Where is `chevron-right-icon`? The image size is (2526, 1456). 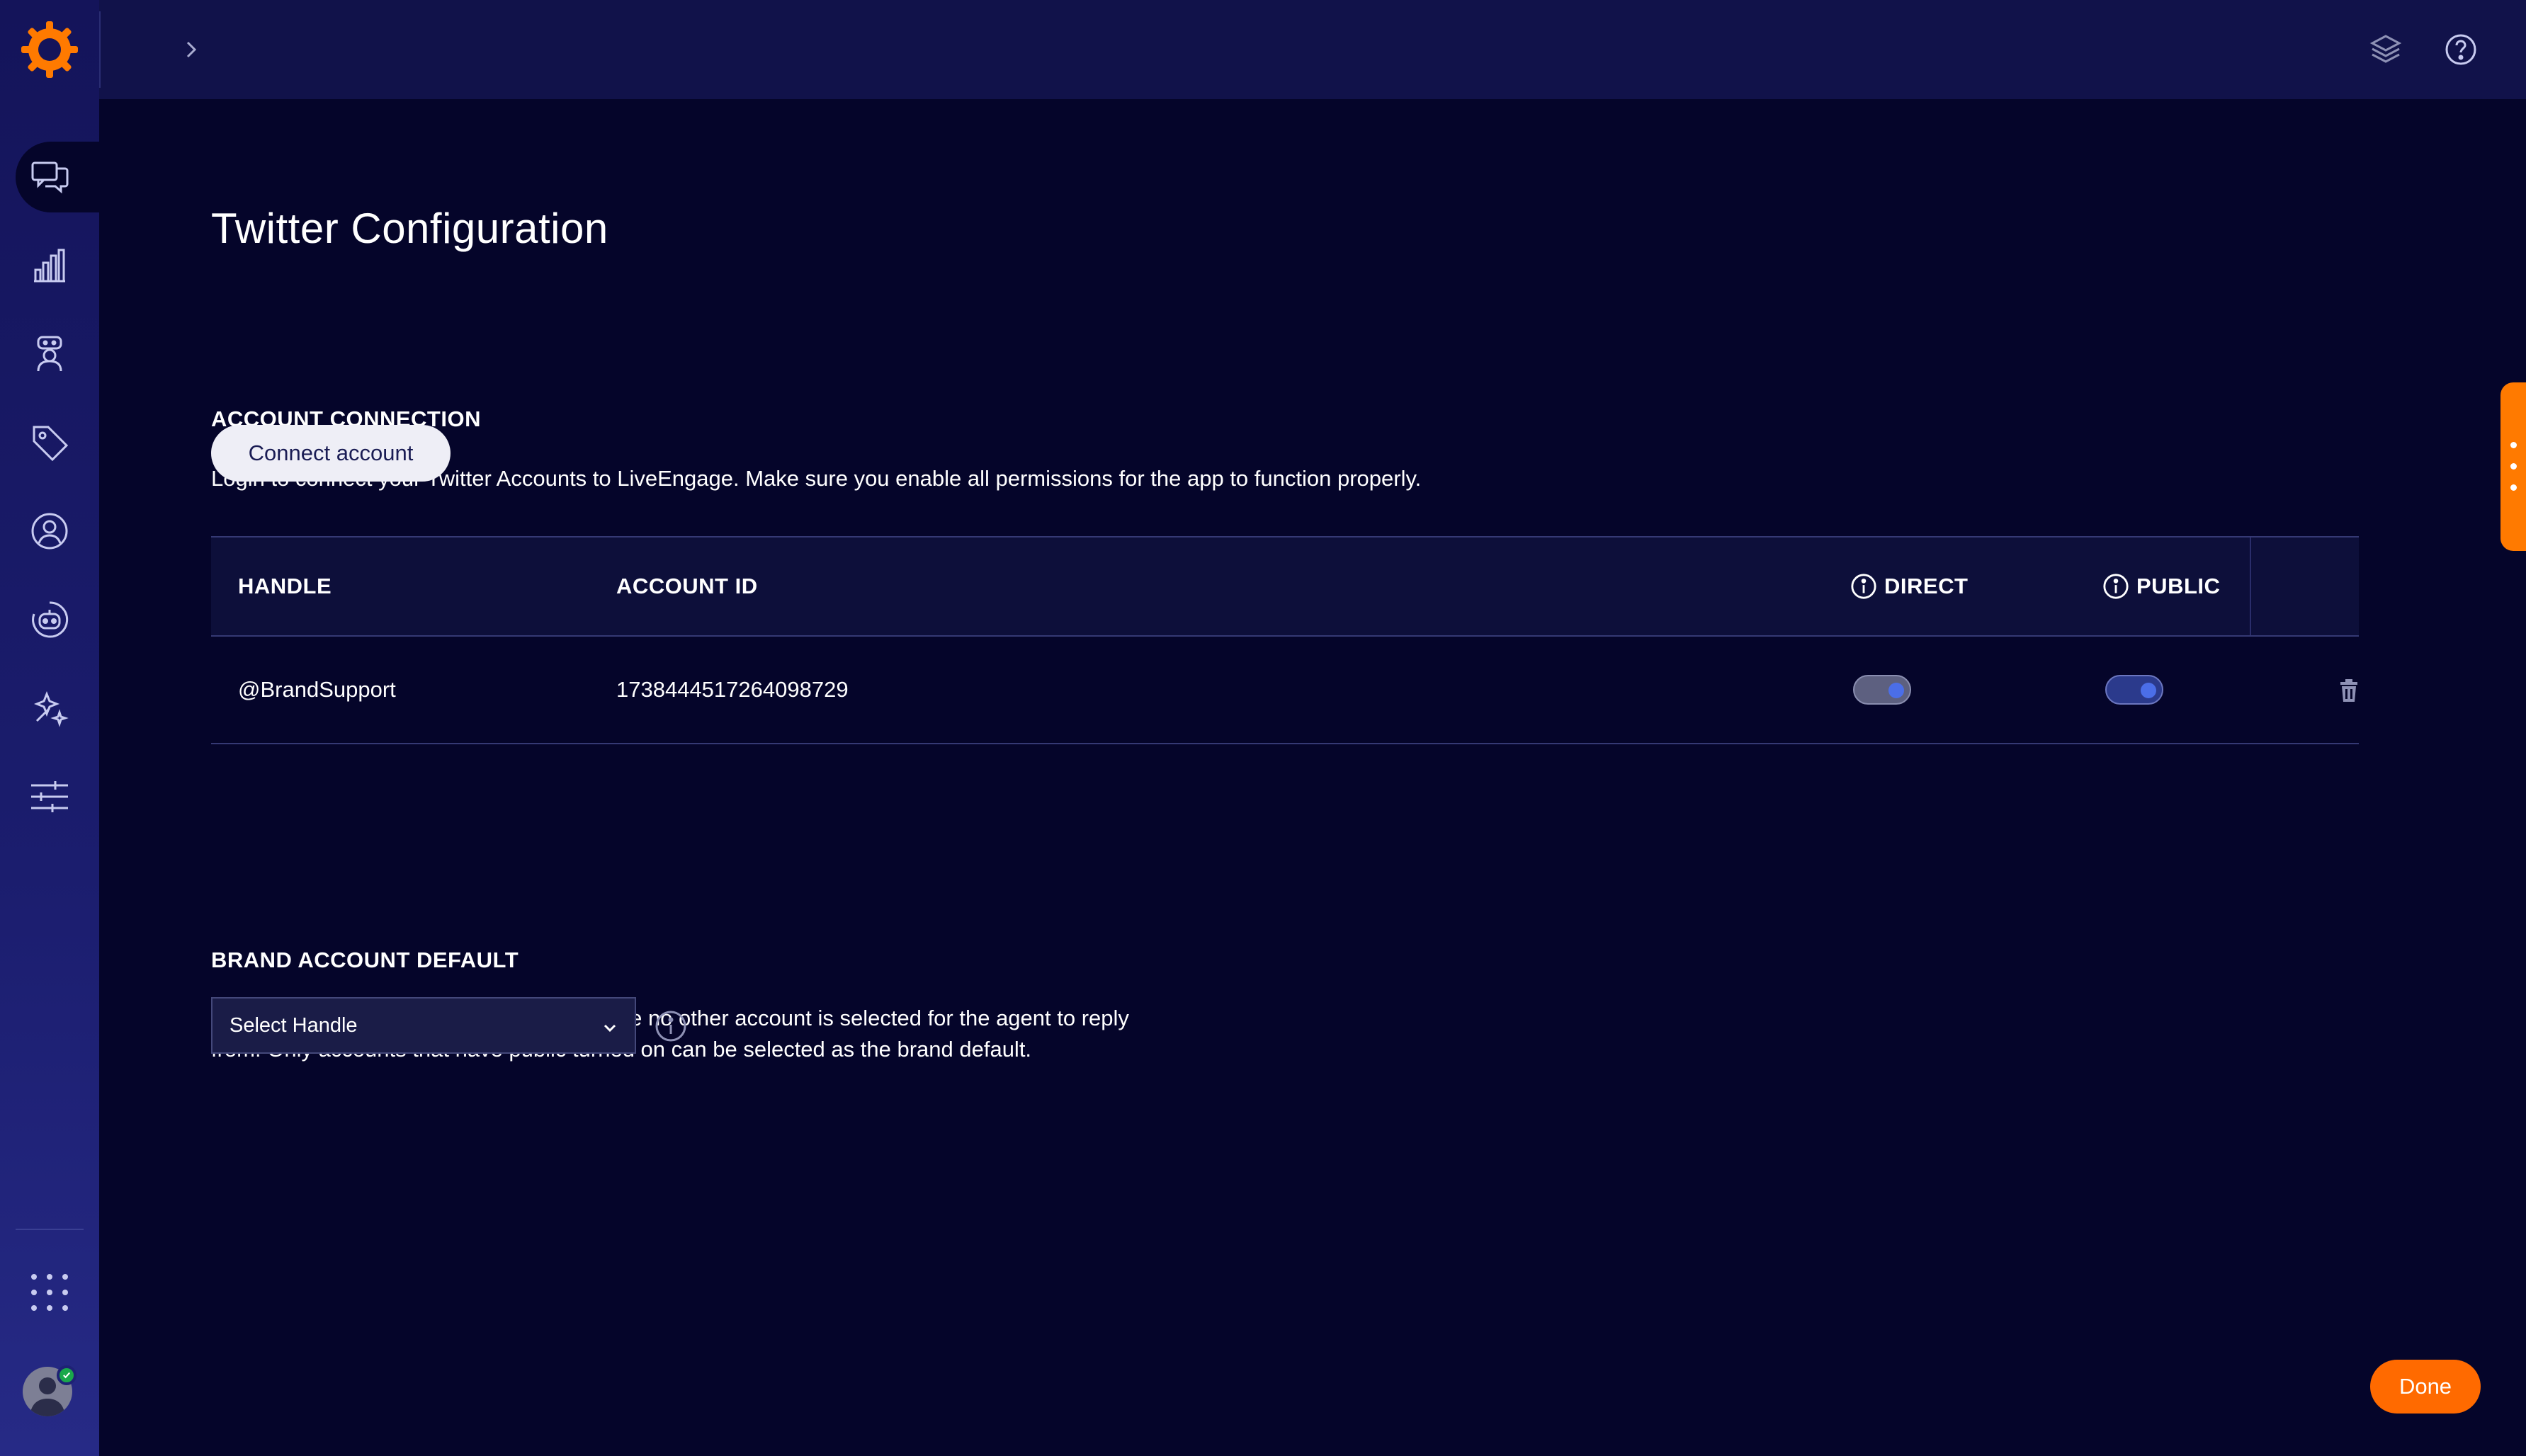 chevron-right-icon is located at coordinates (191, 49).